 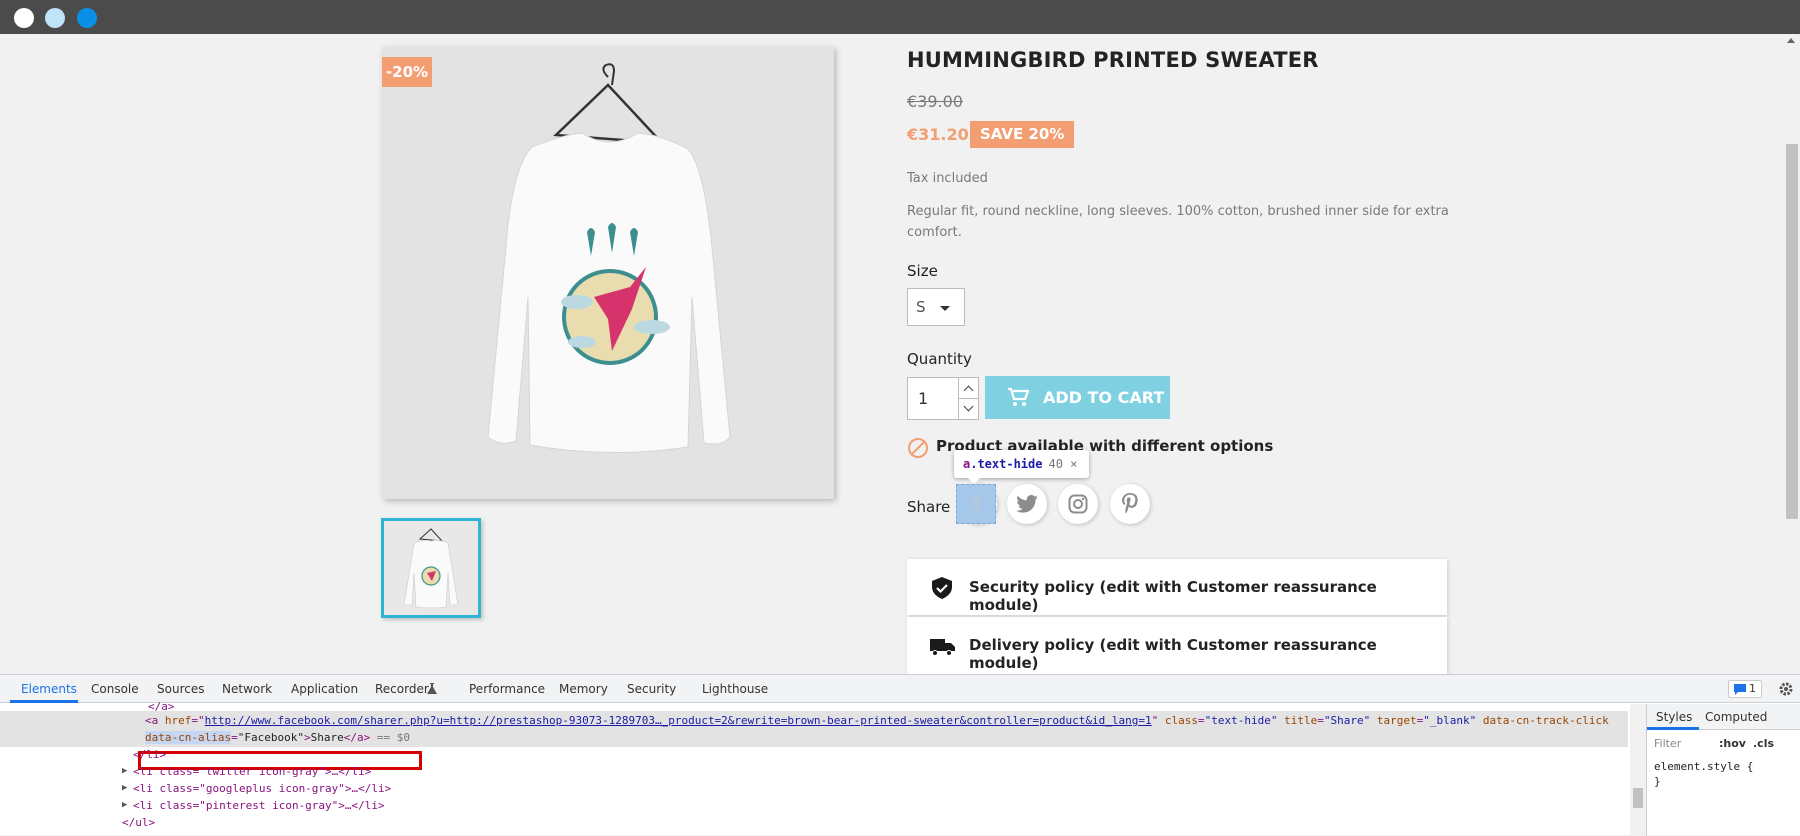 I want to click on cls-toggle: .cls, so click(x=1763, y=743).